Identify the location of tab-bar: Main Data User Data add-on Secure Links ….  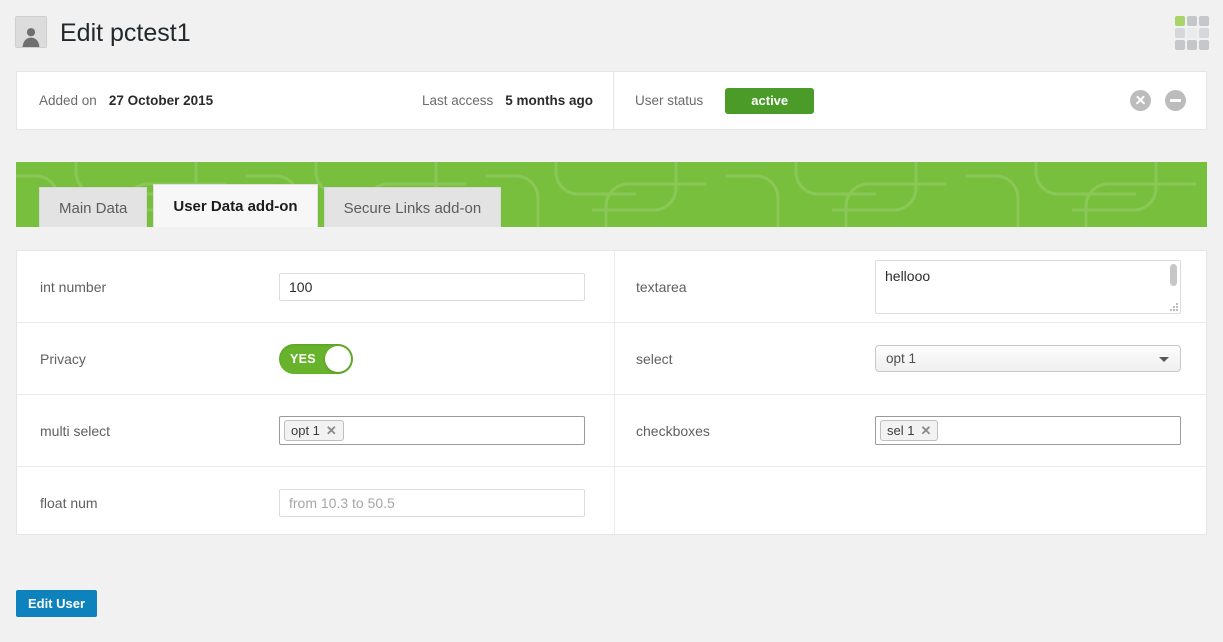
(611, 194).